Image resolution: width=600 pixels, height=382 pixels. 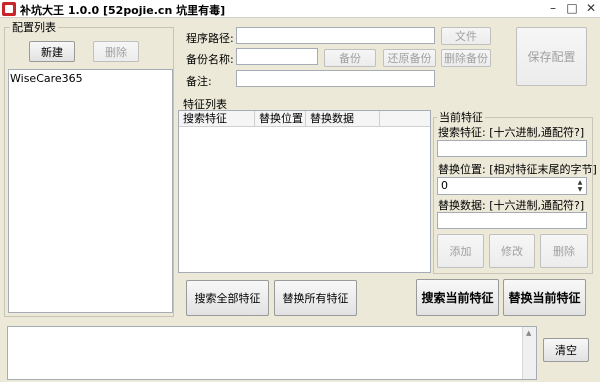 I want to click on column-filler, so click(x=405, y=118).